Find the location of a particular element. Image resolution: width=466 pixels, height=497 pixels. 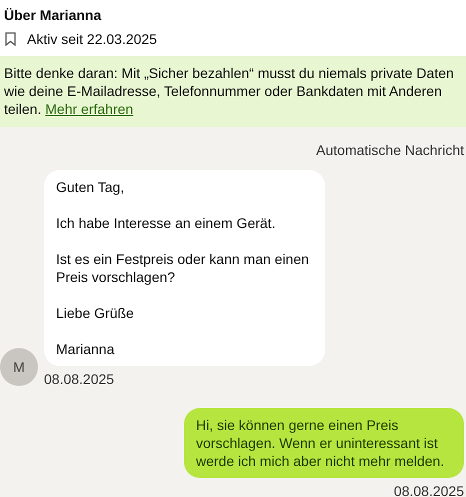

message-text: Ist es ein Festpreis oder kann man einen Preis vorschlagen? is located at coordinates (182, 268).